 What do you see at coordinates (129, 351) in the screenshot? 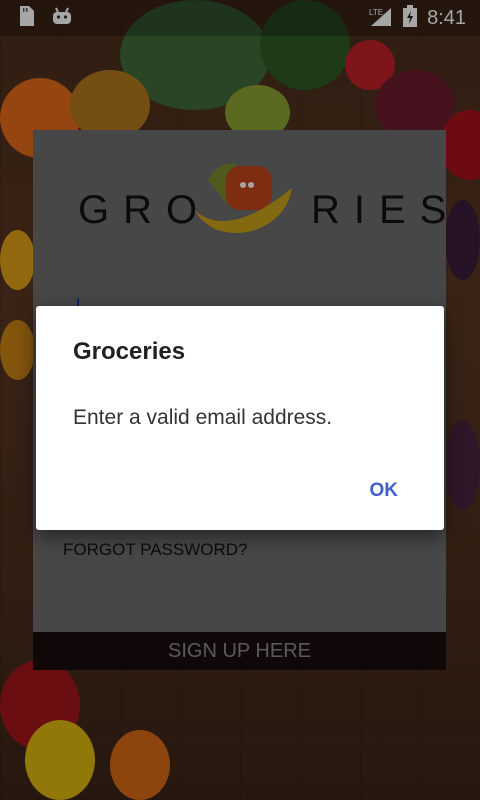
I see `dialog-title: Groceries` at bounding box center [129, 351].